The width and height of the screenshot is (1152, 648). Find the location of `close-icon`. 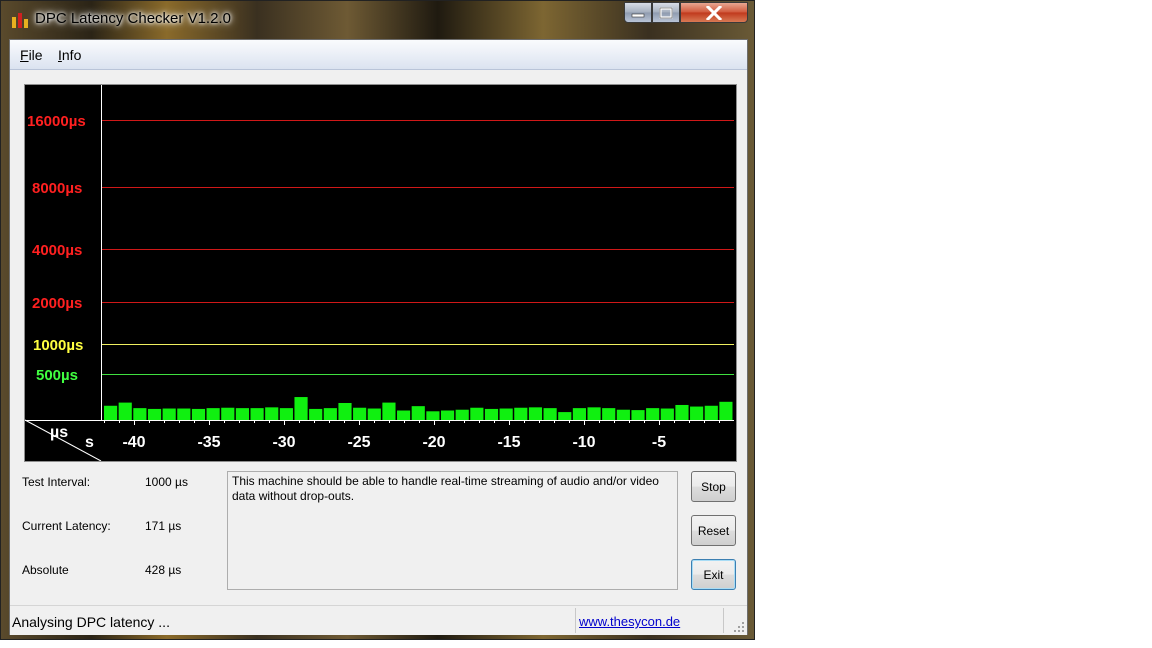

close-icon is located at coordinates (714, 12).